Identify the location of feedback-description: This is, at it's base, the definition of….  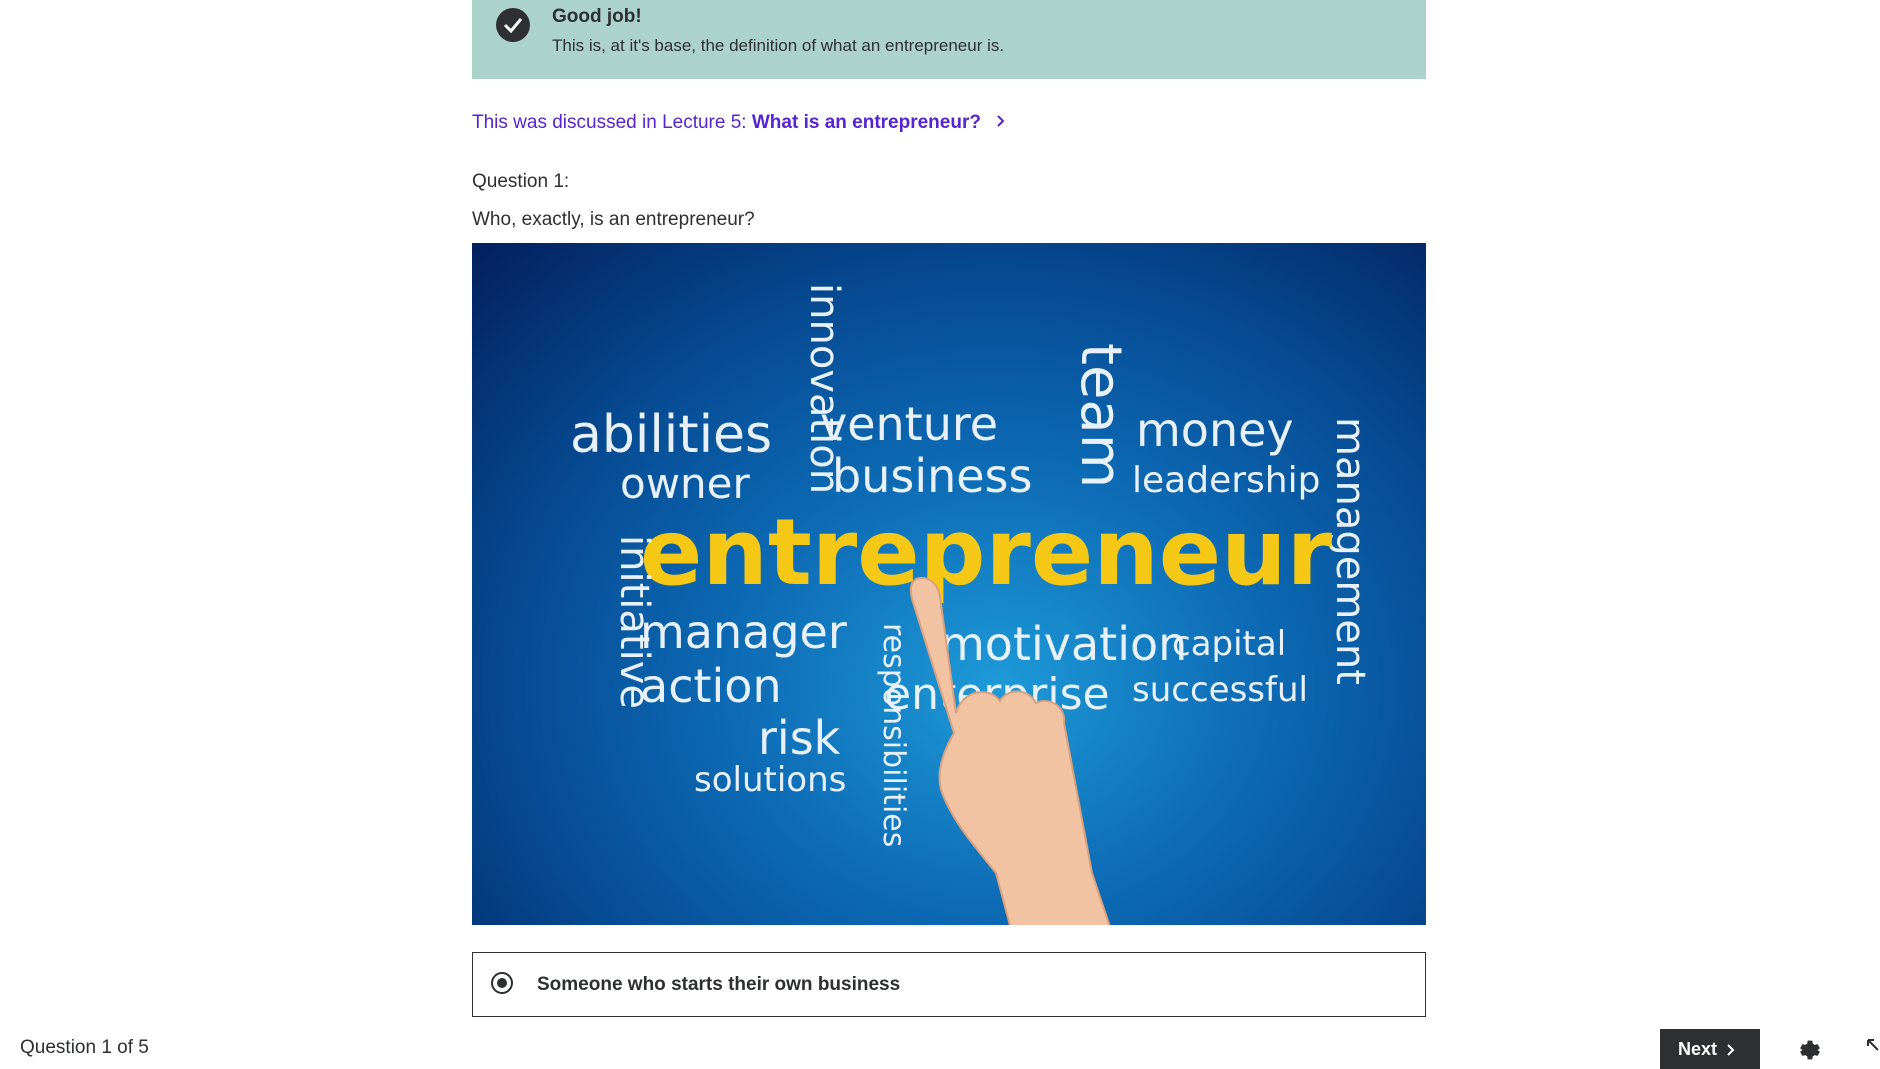
(778, 45).